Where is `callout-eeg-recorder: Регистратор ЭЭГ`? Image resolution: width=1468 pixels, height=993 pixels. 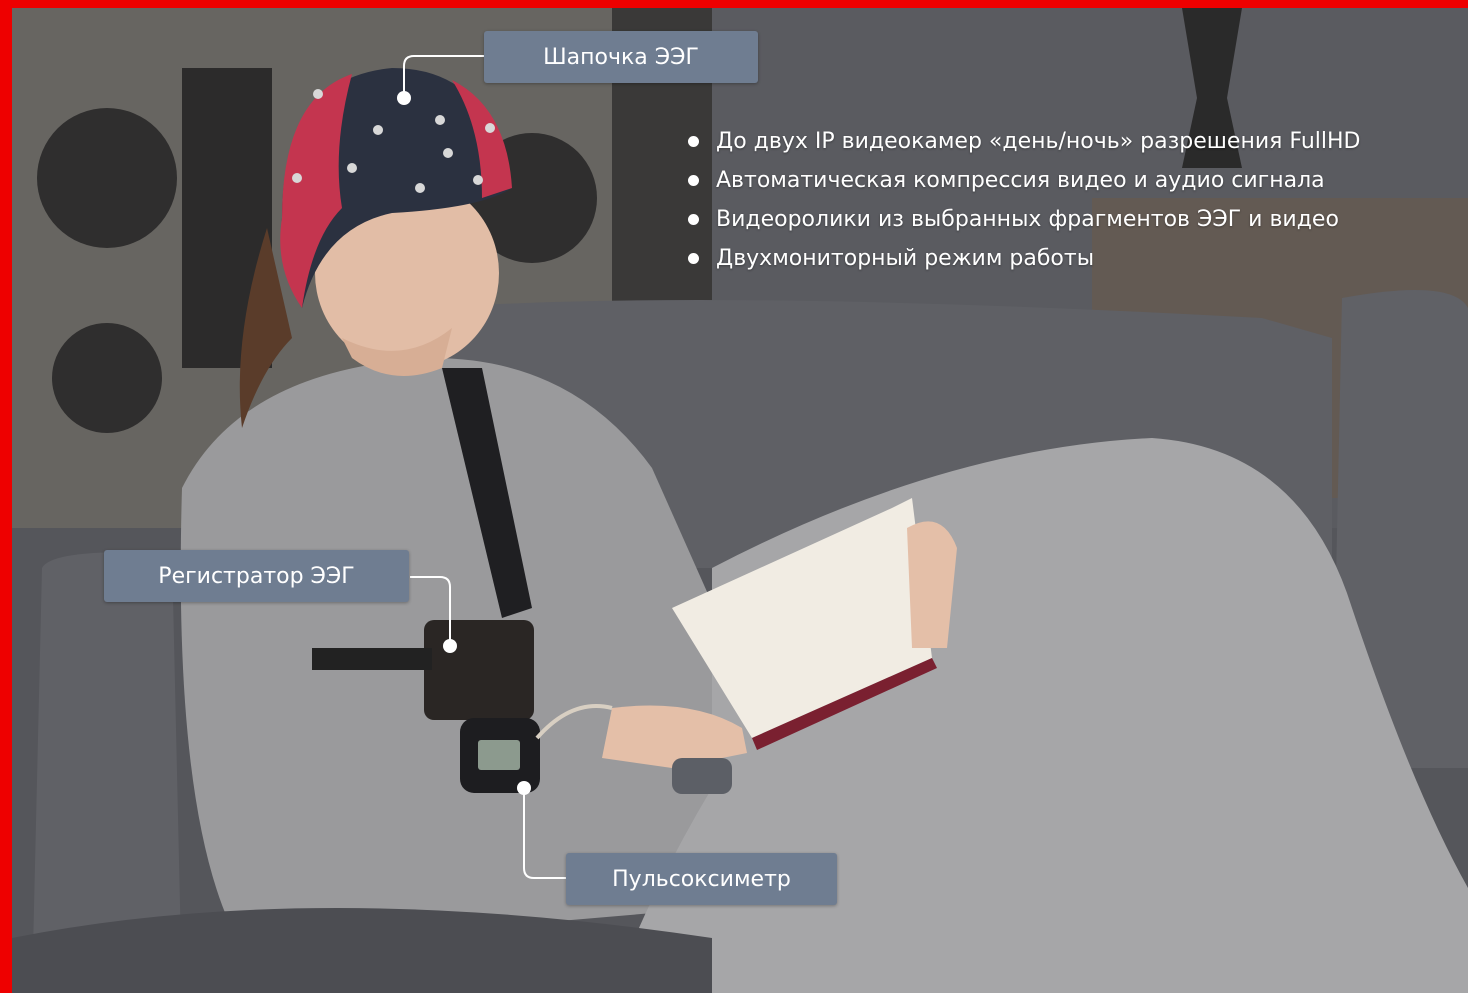
callout-eeg-recorder: Регистратор ЭЭГ is located at coordinates (256, 576).